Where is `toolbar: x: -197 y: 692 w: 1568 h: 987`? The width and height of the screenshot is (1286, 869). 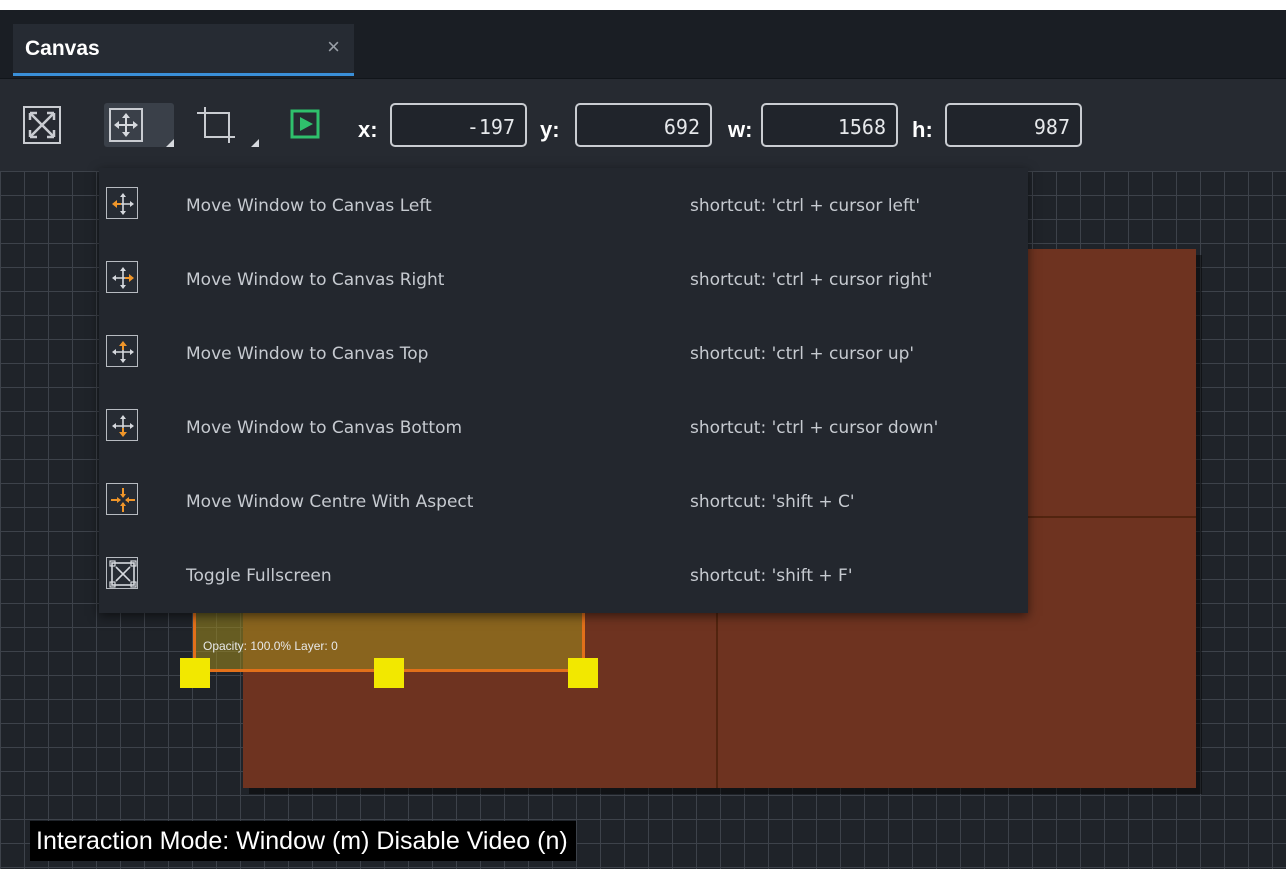
toolbar: x: -197 y: 692 w: 1568 h: 987 is located at coordinates (643, 125).